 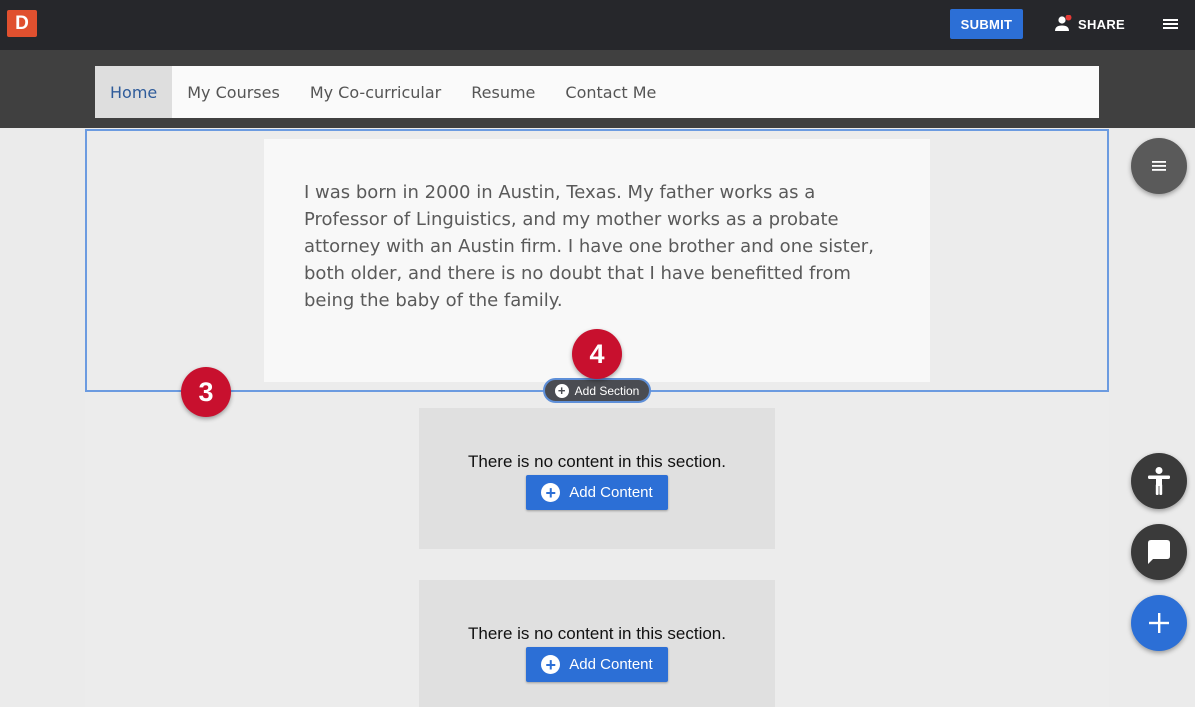 I want to click on add-button, so click(x=1159, y=623).